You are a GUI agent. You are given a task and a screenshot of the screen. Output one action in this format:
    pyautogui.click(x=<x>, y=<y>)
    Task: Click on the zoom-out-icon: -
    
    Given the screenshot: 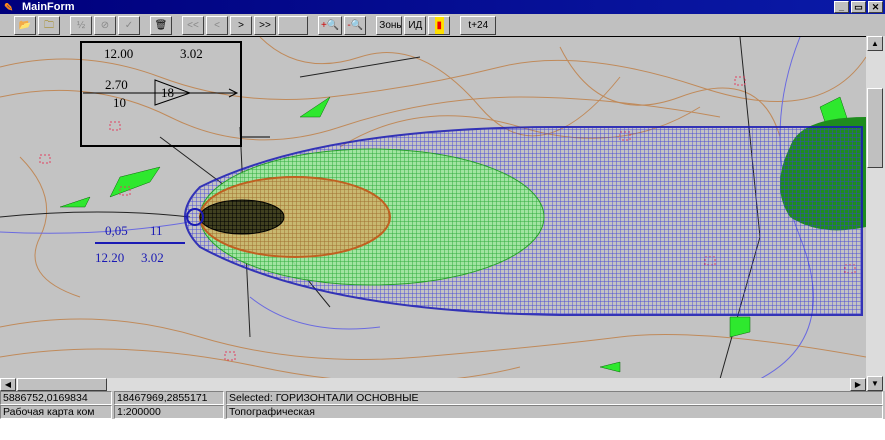 What is the action you would take?
    pyautogui.click(x=349, y=25)
    